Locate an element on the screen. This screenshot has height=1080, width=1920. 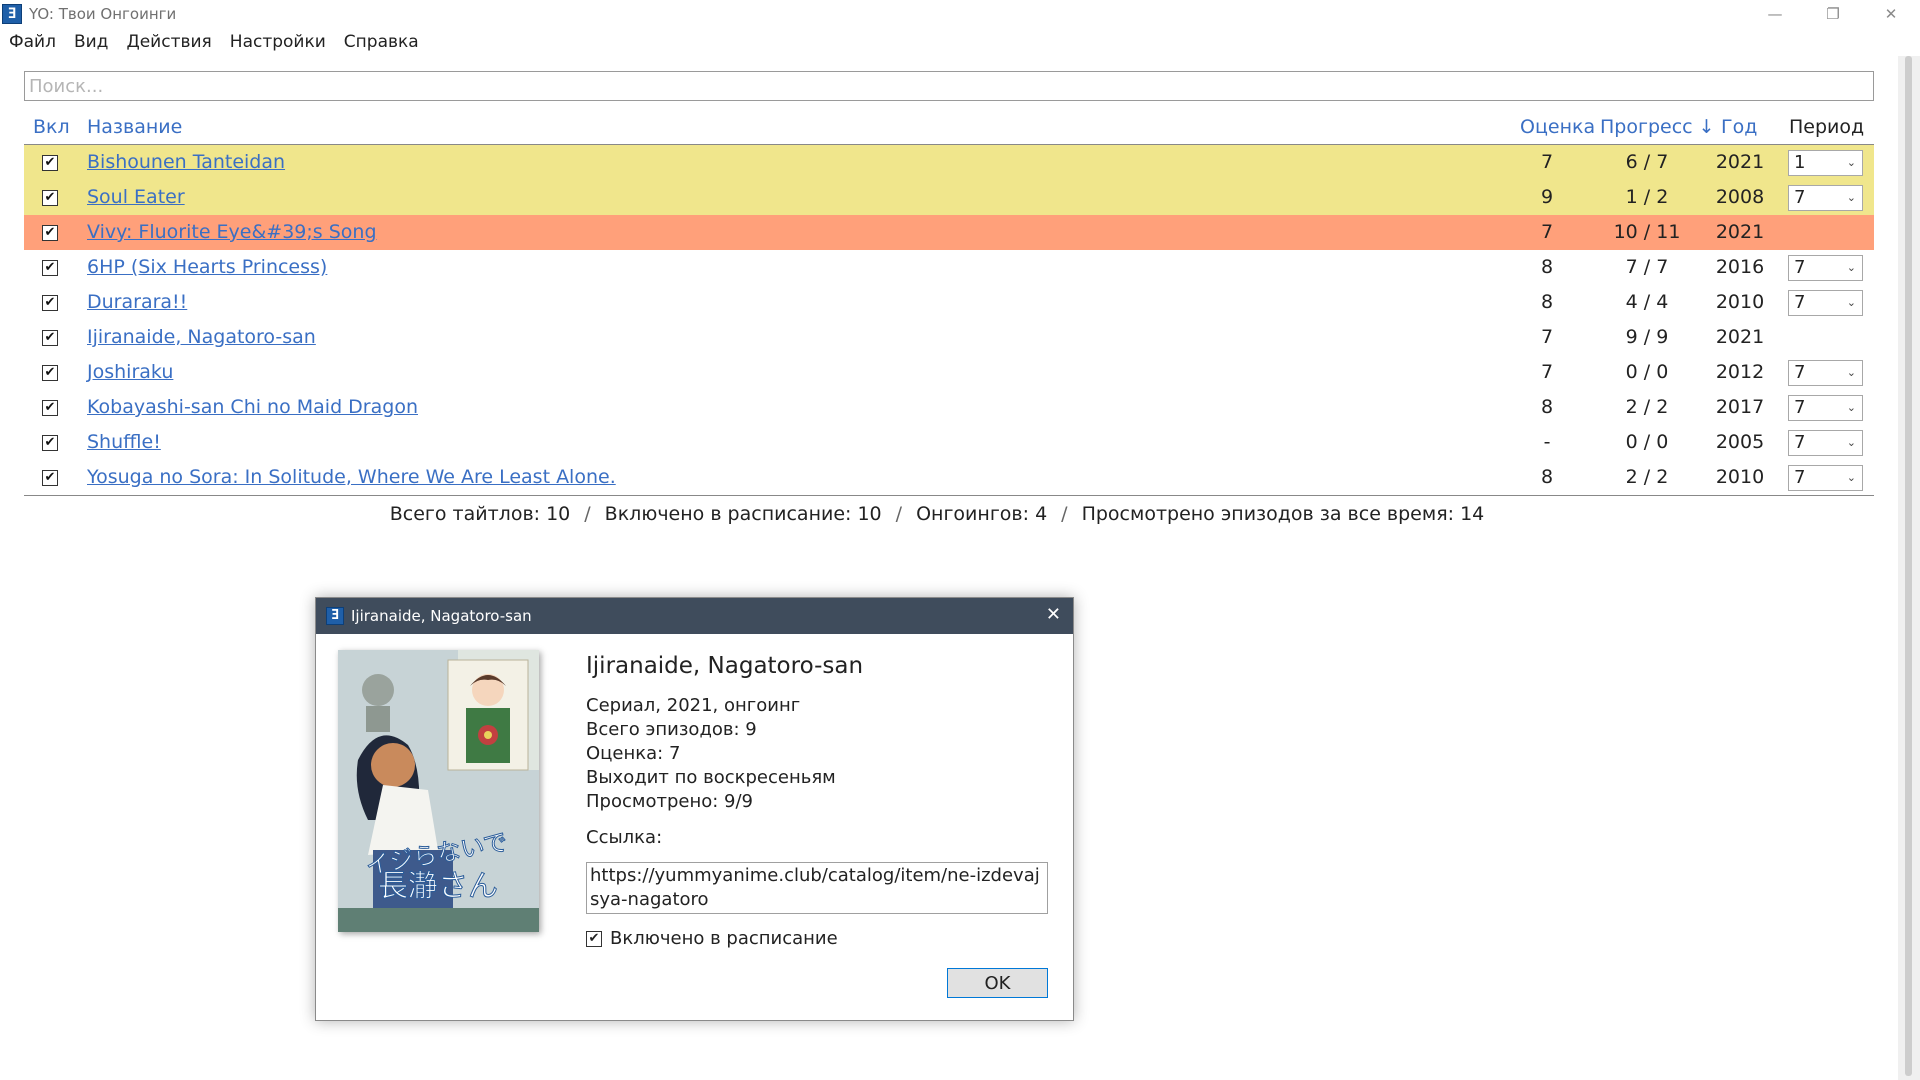
vertical-scrollbar is located at coordinates (1909, 568).